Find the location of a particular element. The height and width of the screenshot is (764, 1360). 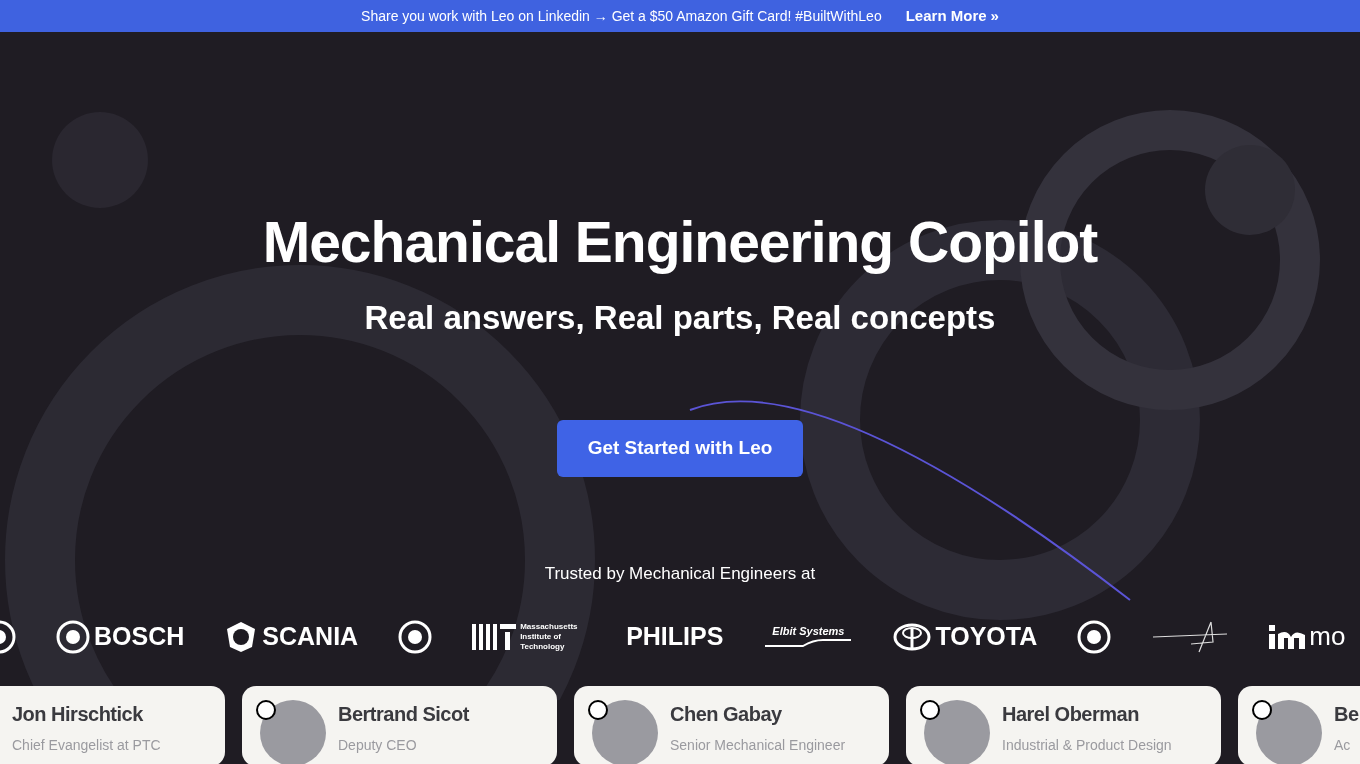

person-name: Be is located at coordinates (1346, 714).